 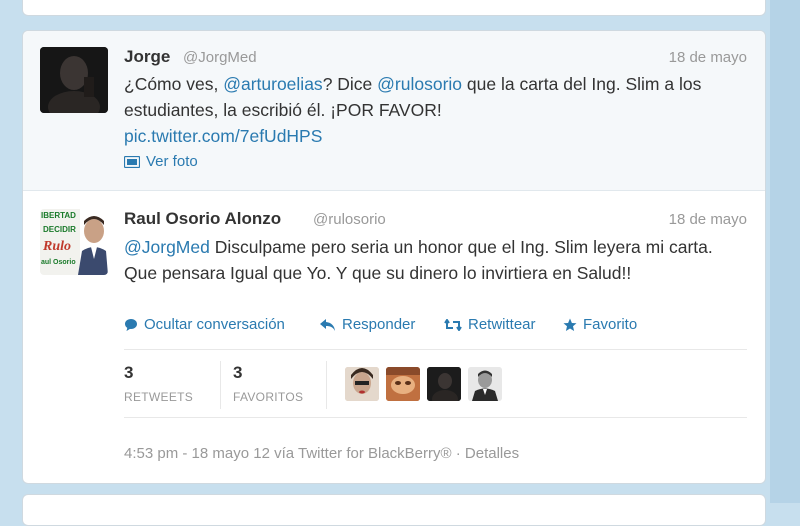 I want to click on avatar-text: aul Osorio, so click(x=58, y=262).